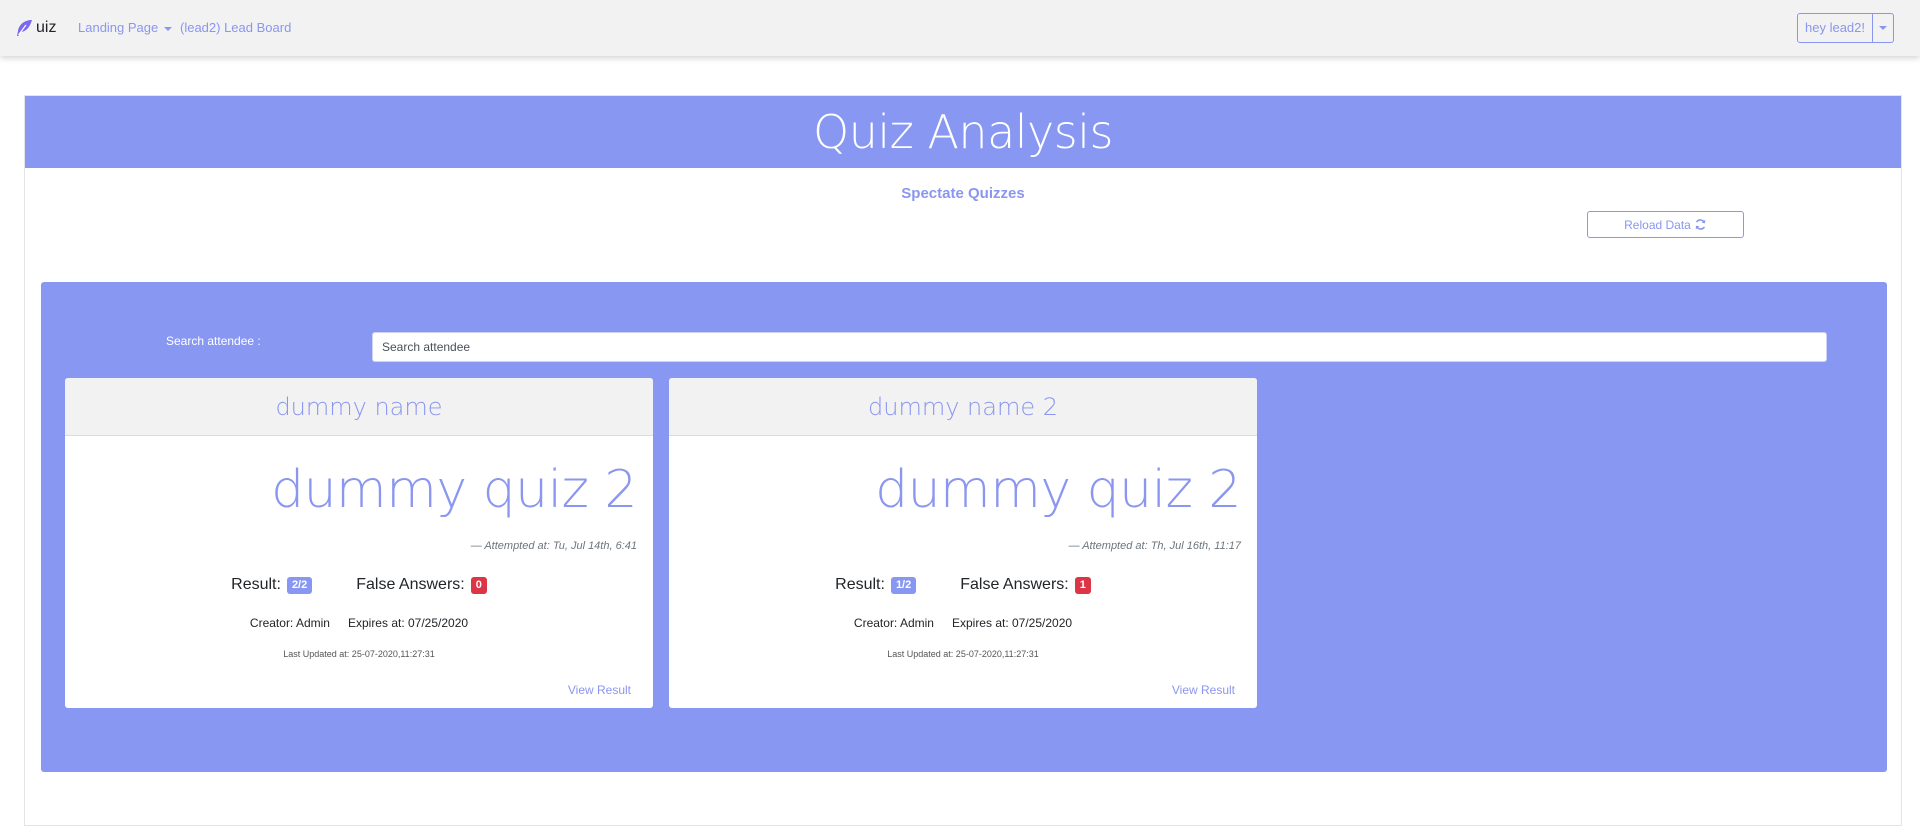  What do you see at coordinates (299, 585) in the screenshot?
I see `result-badge: 2/2` at bounding box center [299, 585].